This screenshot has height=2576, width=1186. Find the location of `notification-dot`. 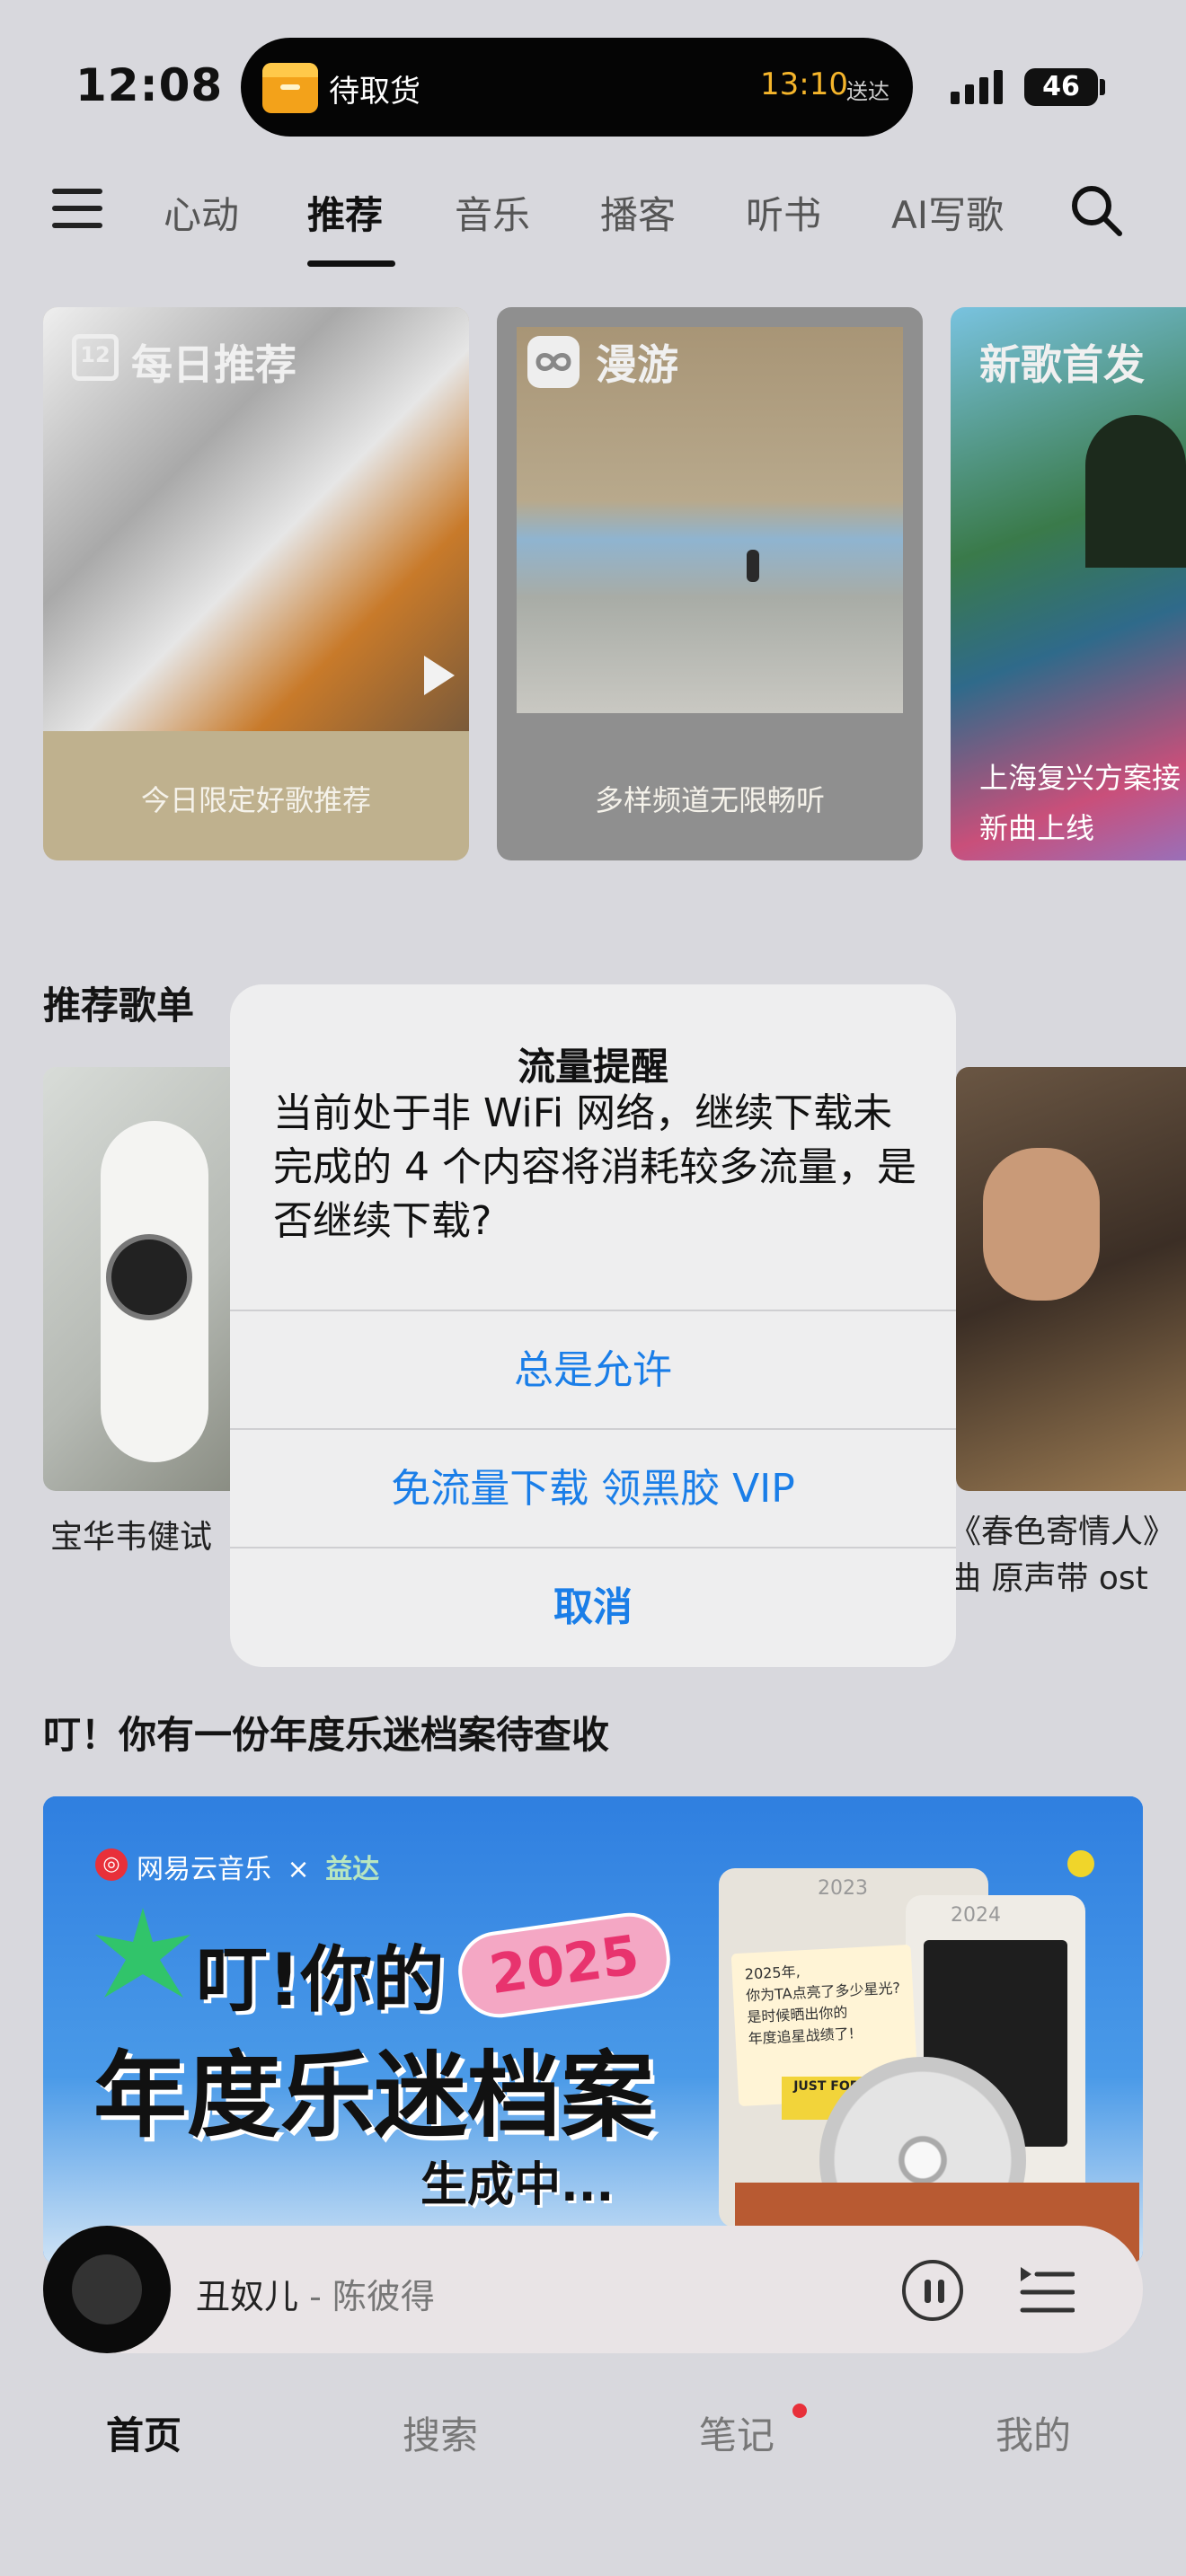

notification-dot is located at coordinates (799, 2411).